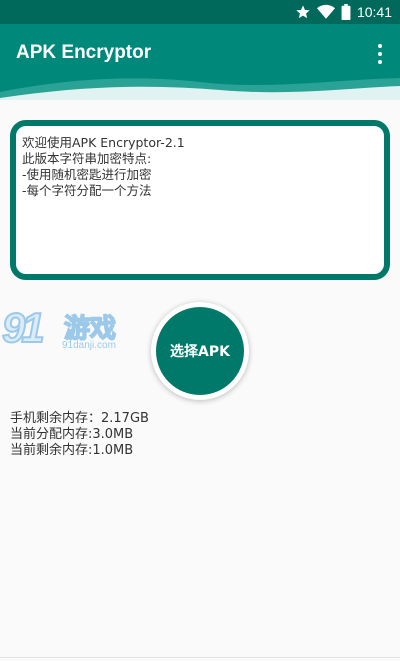 This screenshot has height=661, width=400. Describe the element at coordinates (72, 450) in the screenshot. I see `memory-line: 当前剩余内存:1.0MB` at that location.